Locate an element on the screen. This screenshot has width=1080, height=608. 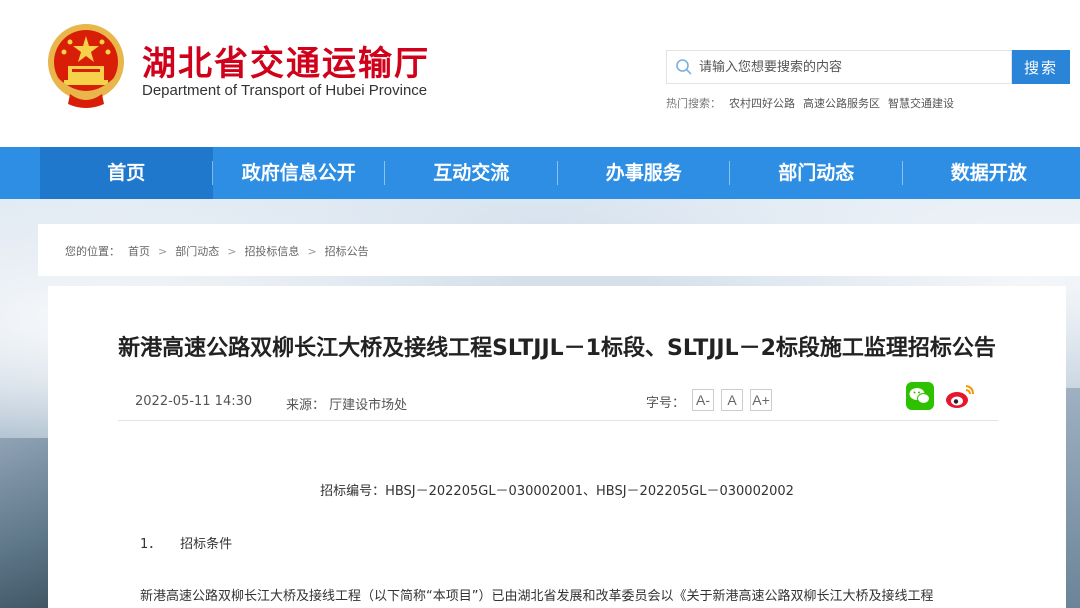
nav-item-home: 首页 is located at coordinates (126, 173).